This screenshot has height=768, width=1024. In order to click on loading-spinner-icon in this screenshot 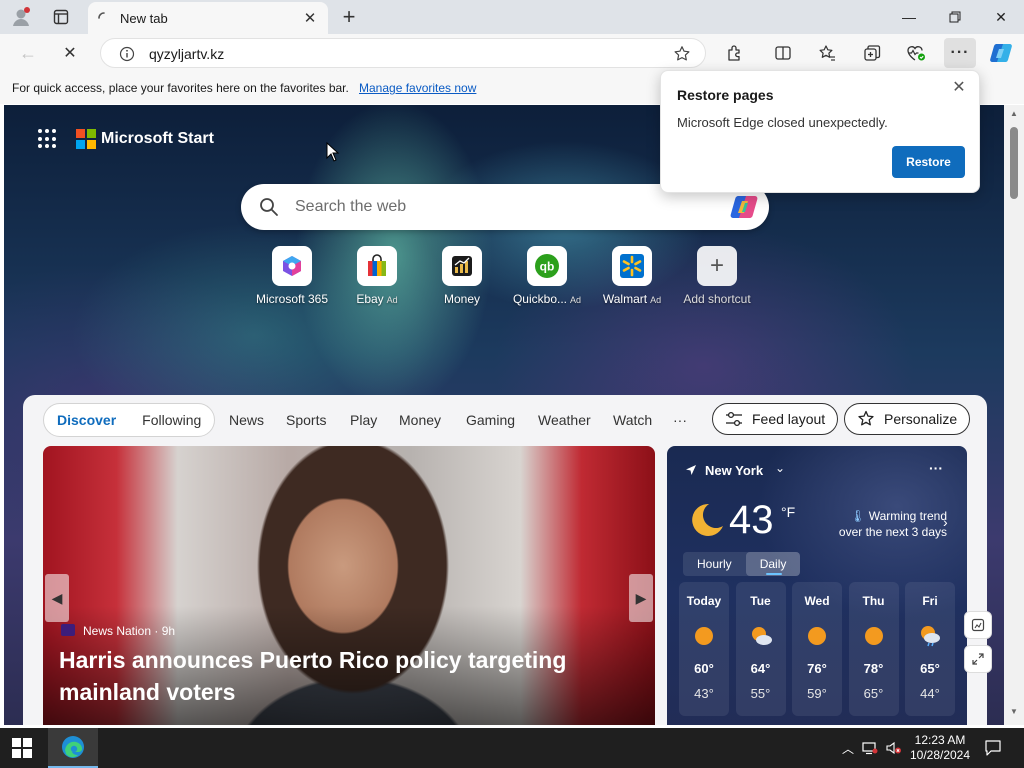, I will do `click(101, 15)`.